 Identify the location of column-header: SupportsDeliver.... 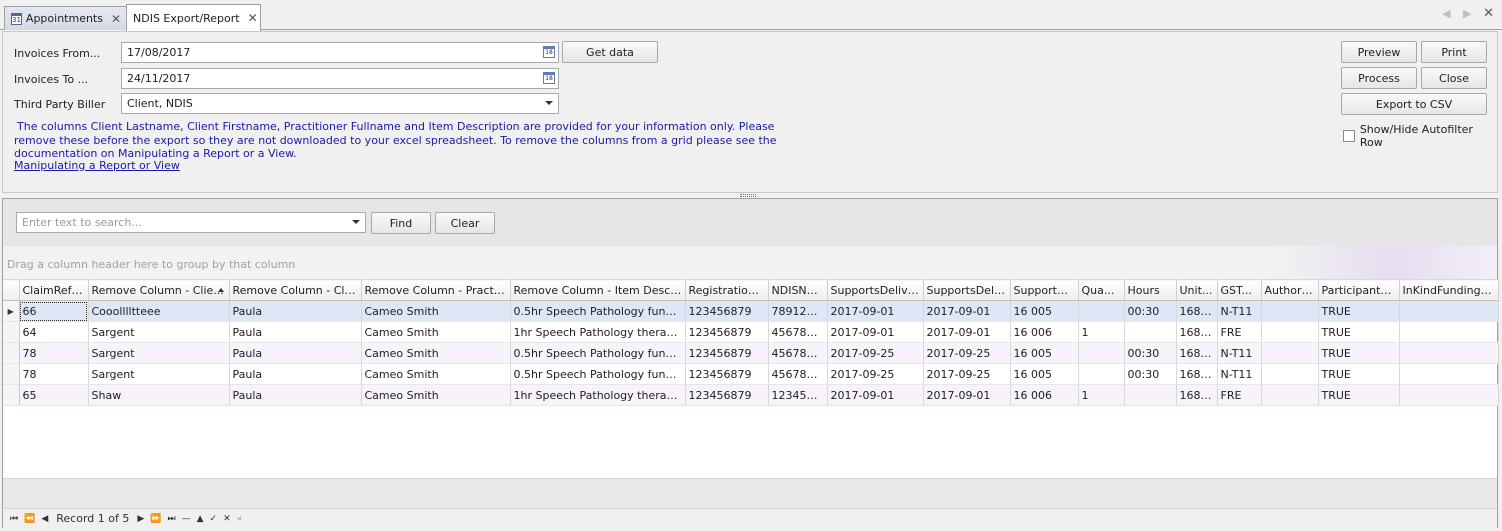
(875, 290).